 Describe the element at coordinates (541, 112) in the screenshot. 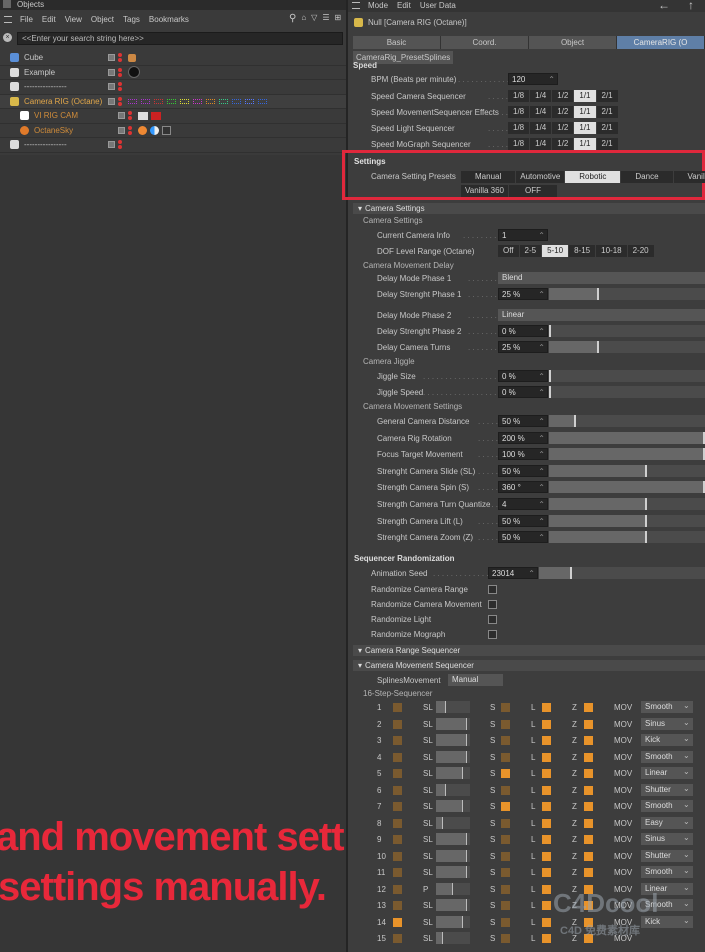

I see `option-1/4: 1/4` at that location.